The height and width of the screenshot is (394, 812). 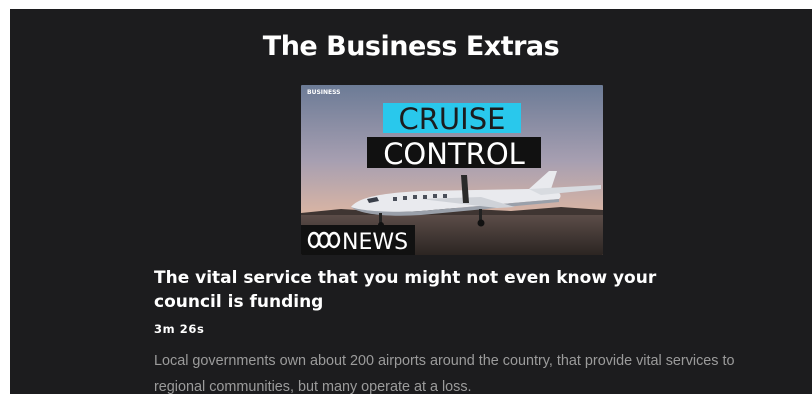 What do you see at coordinates (411, 46) in the screenshot?
I see `section-title: The Business Extras` at bounding box center [411, 46].